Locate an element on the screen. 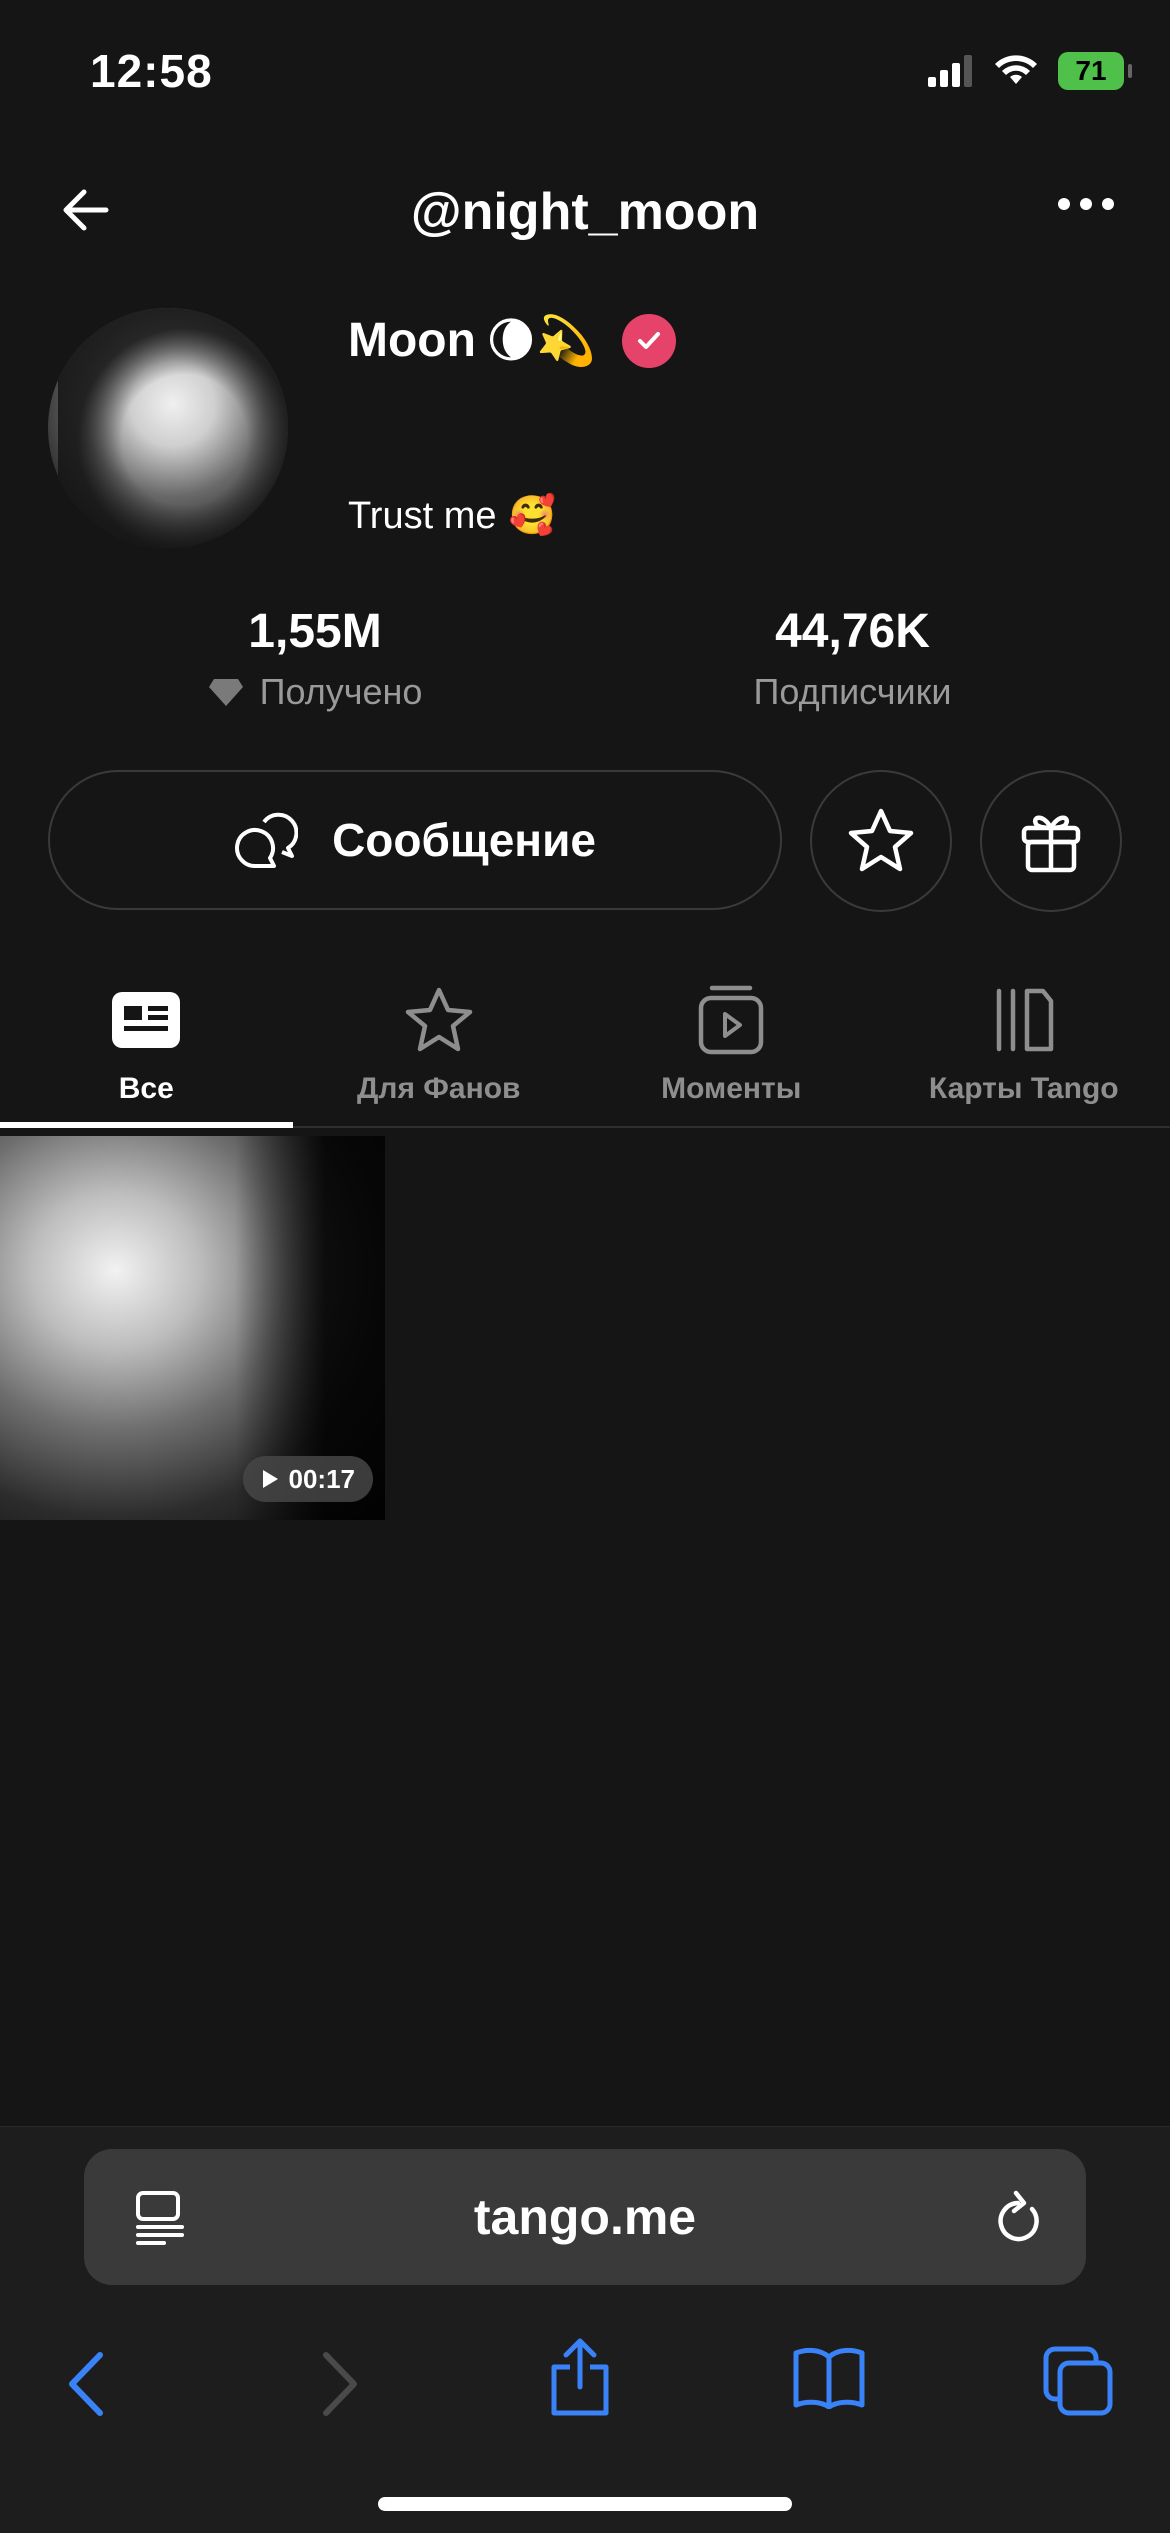 This screenshot has width=1170, height=2533. tab-fans-label: Для Фанов is located at coordinates (438, 1089).